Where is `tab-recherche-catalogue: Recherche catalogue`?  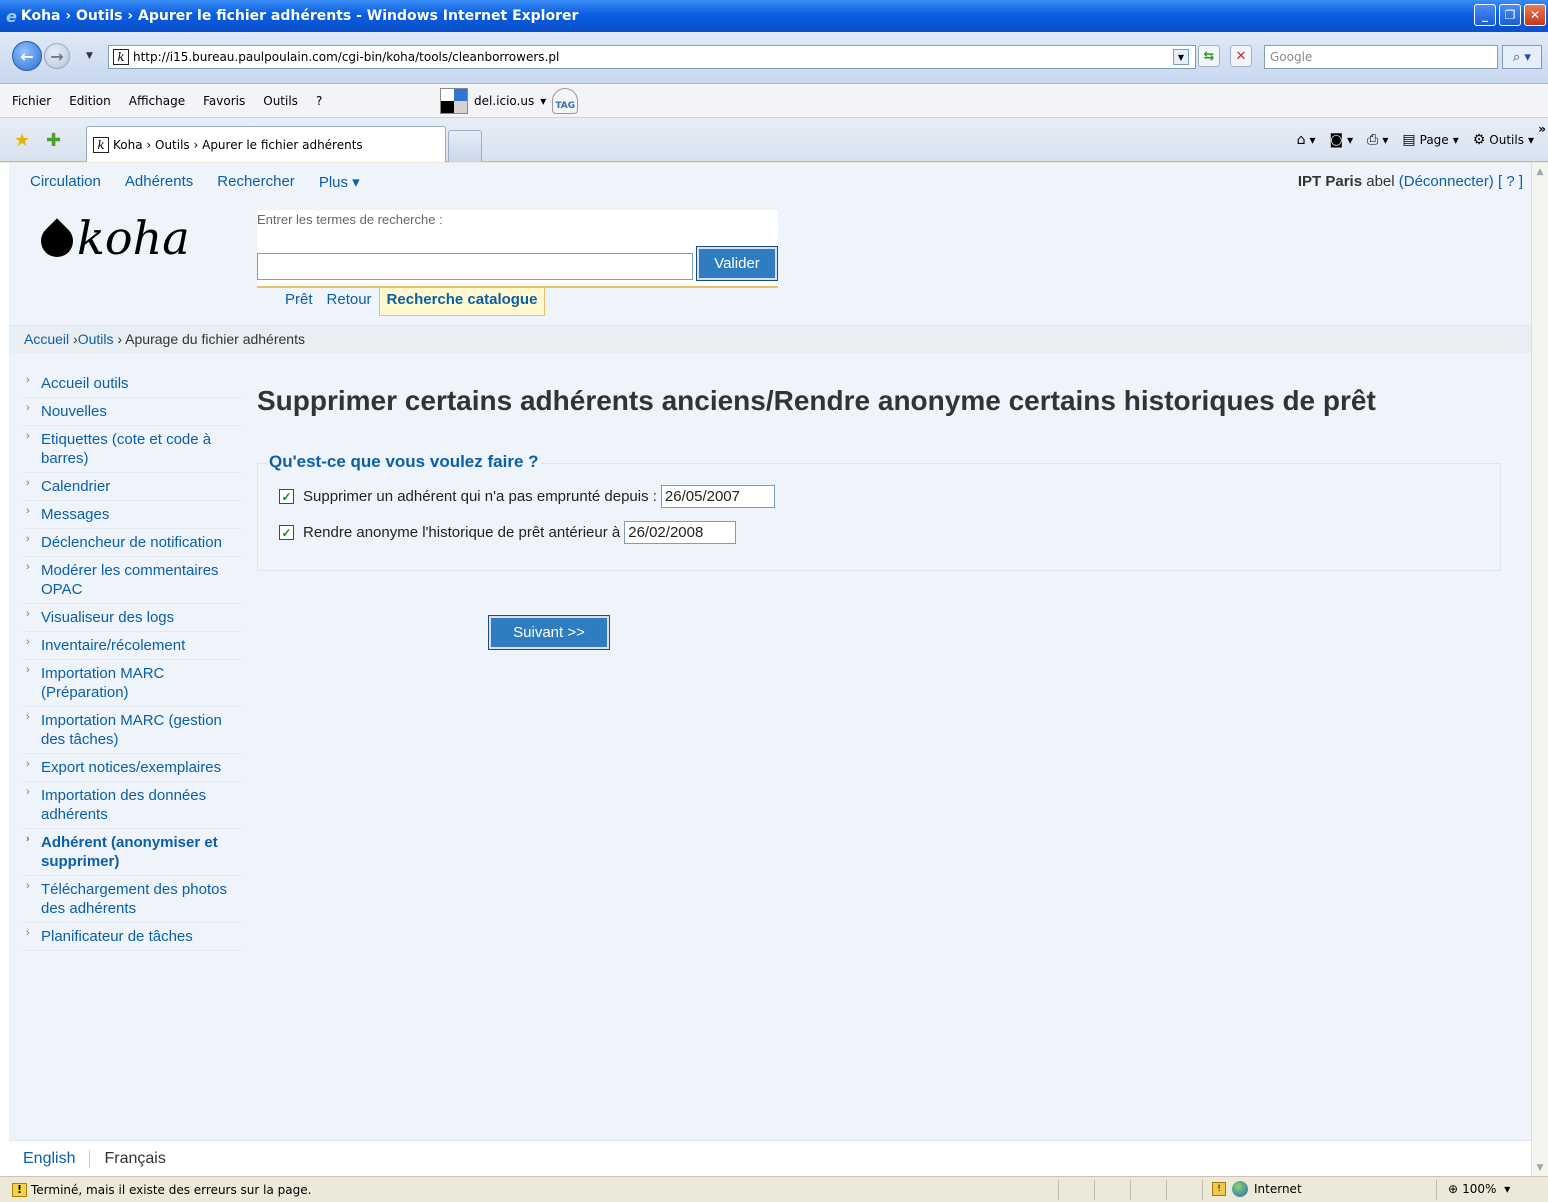
tab-recherche-catalogue: Recherche catalogue is located at coordinates (462, 302).